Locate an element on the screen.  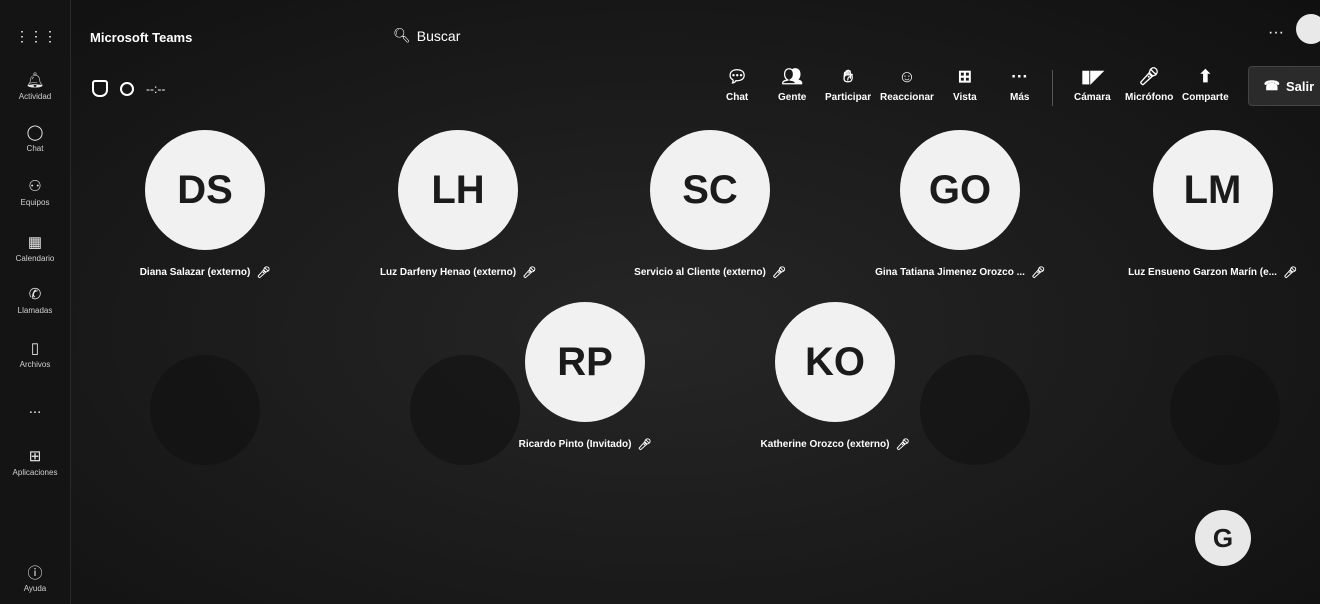
teams-icon: ⚇ is located at coordinates (35, 186).